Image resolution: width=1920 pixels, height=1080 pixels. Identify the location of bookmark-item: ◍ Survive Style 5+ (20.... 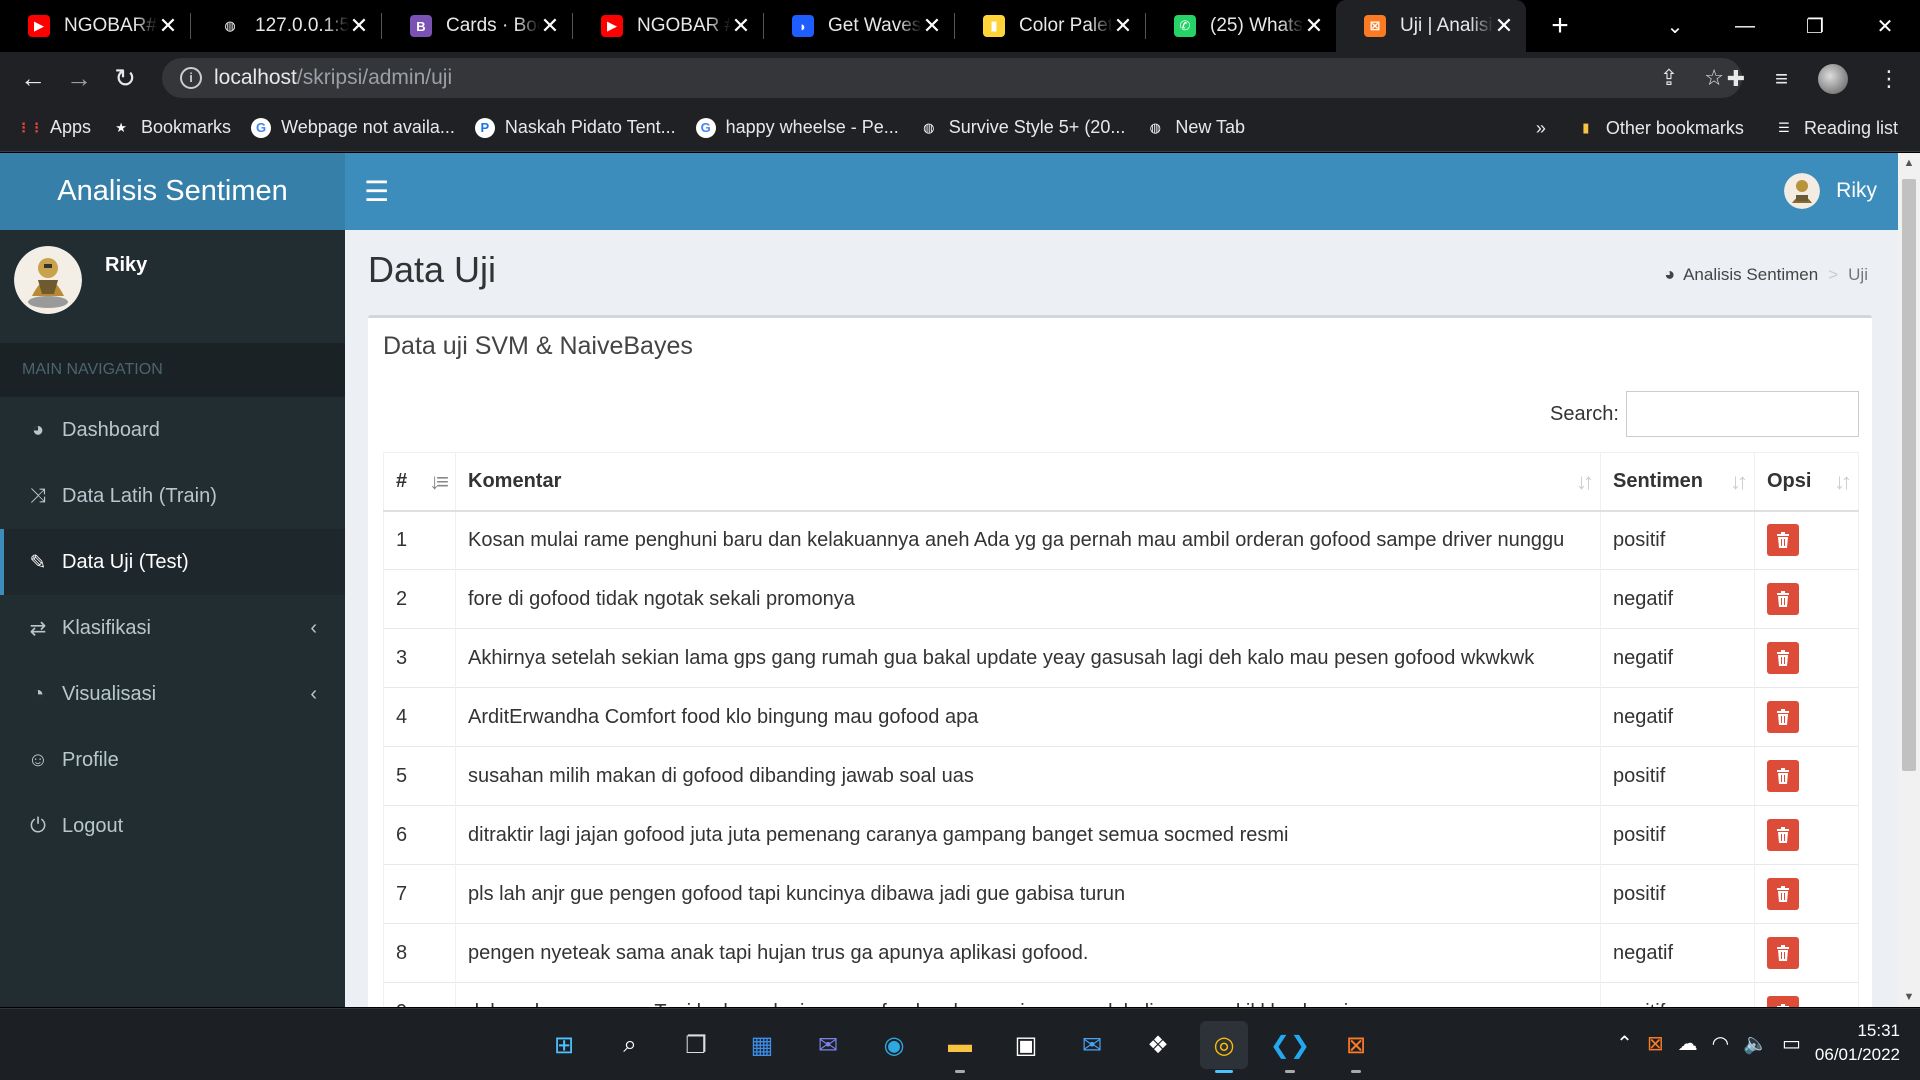
(1022, 127).